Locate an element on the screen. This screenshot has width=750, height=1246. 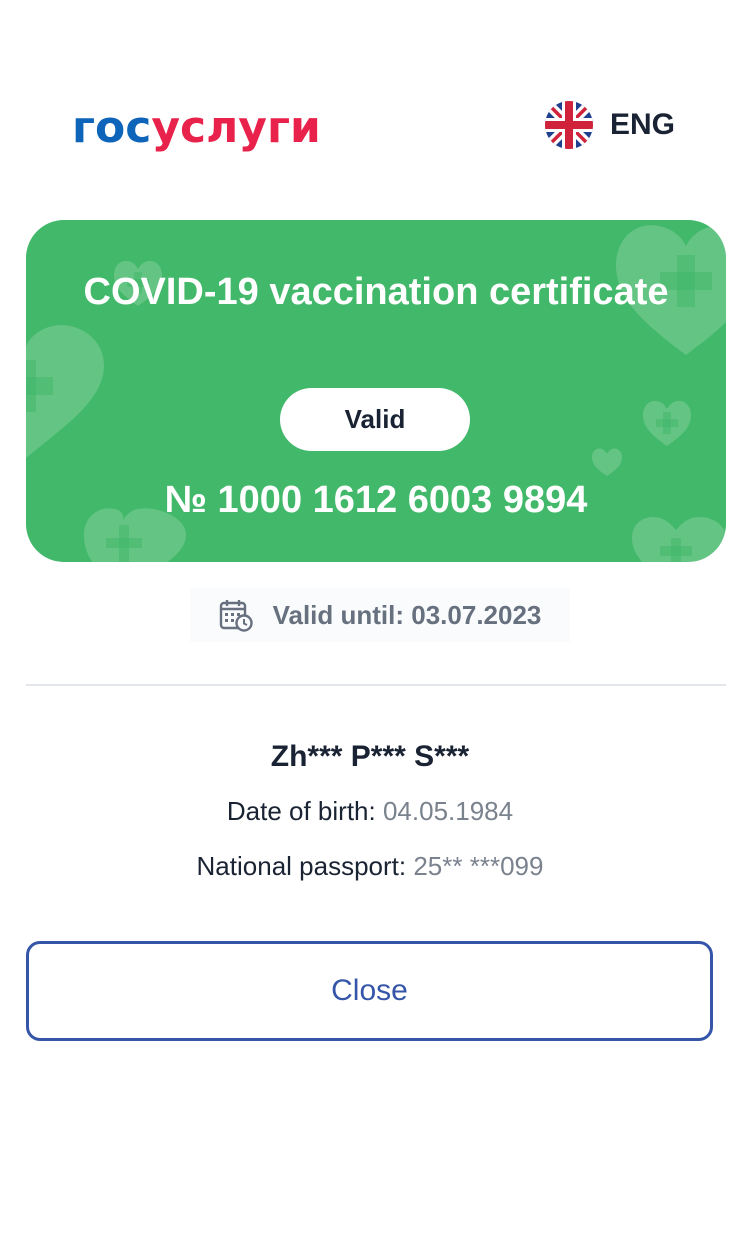
date-of-birth-row: Date of birth: 04.05.1984 is located at coordinates (370, 811).